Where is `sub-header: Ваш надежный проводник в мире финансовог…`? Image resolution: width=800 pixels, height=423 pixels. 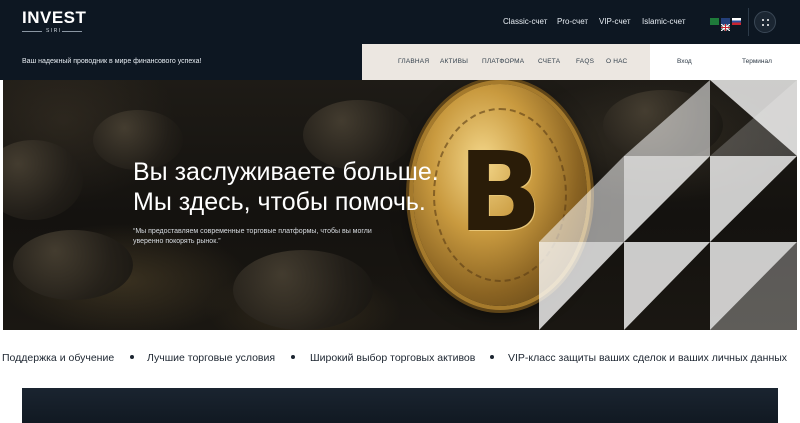 sub-header: Ваш надежный проводник в мире финансовог… is located at coordinates (400, 62).